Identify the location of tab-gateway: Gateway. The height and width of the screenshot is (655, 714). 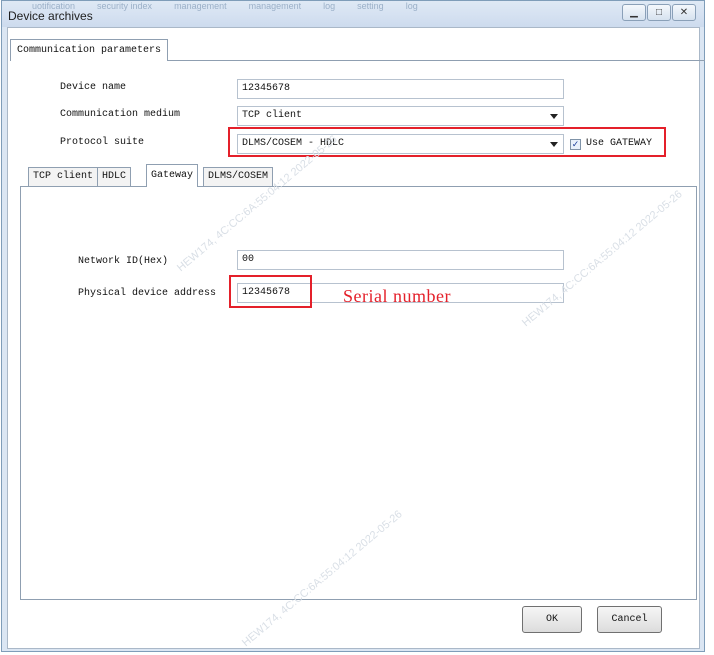
(172, 175).